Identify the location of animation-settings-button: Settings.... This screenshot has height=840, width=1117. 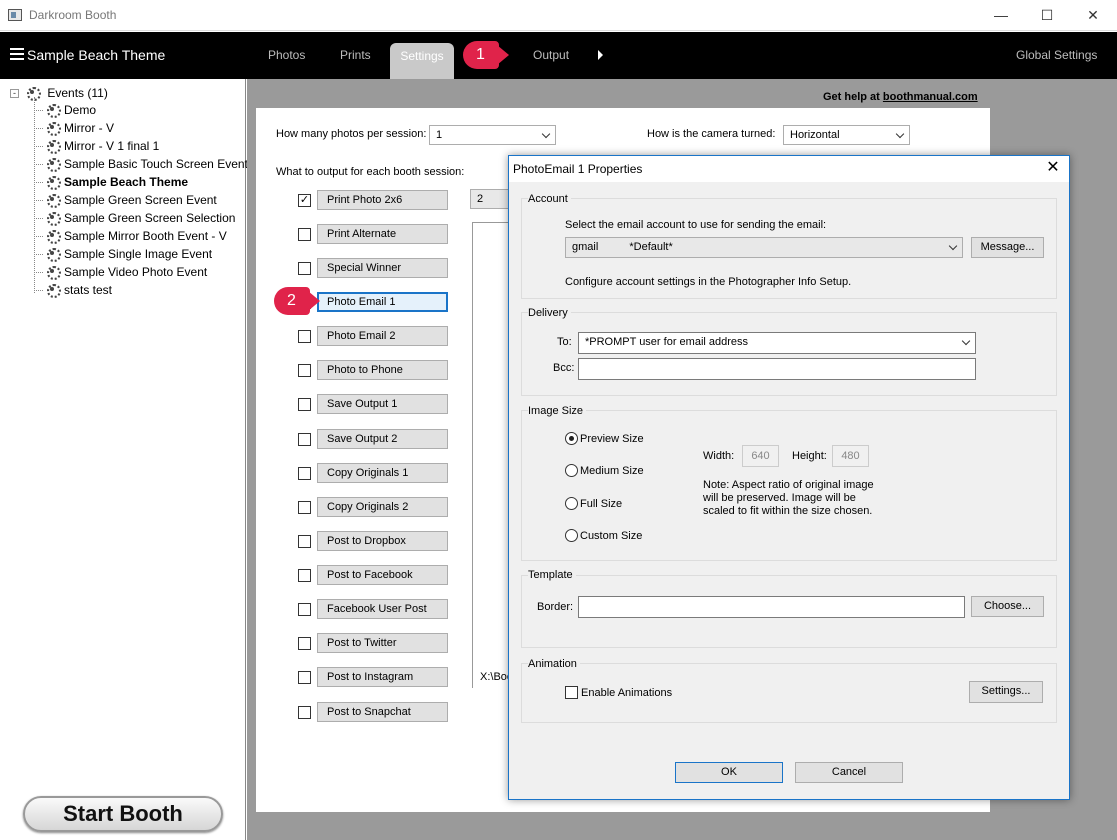
(1006, 692).